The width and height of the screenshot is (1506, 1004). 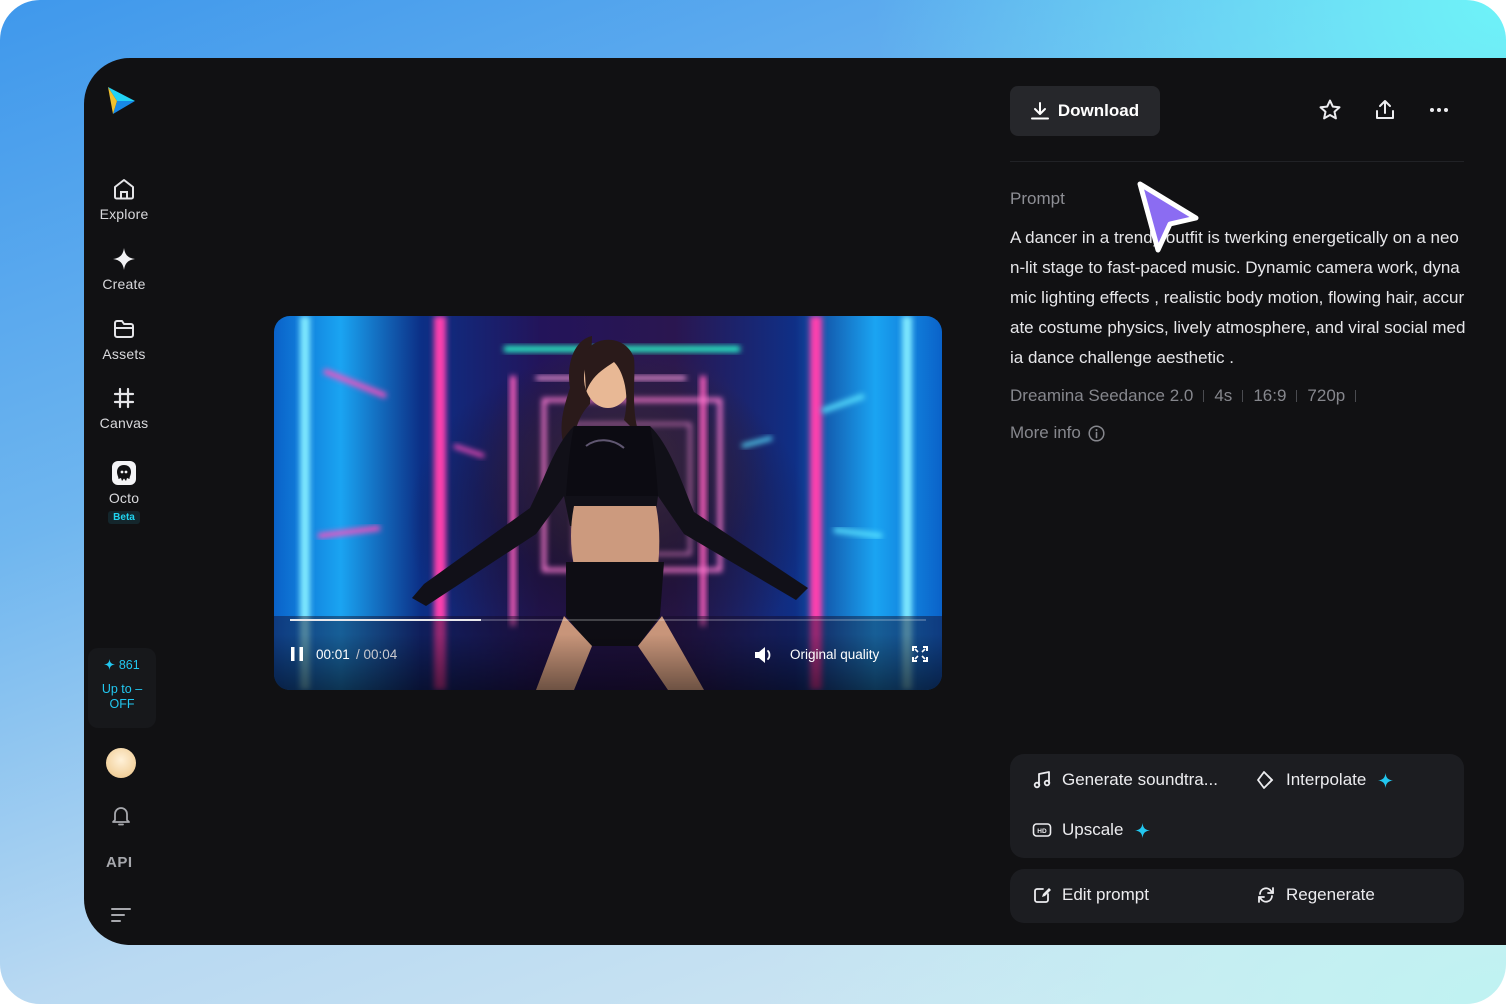 What do you see at coordinates (333, 654) in the screenshot?
I see `current-time: 00:01` at bounding box center [333, 654].